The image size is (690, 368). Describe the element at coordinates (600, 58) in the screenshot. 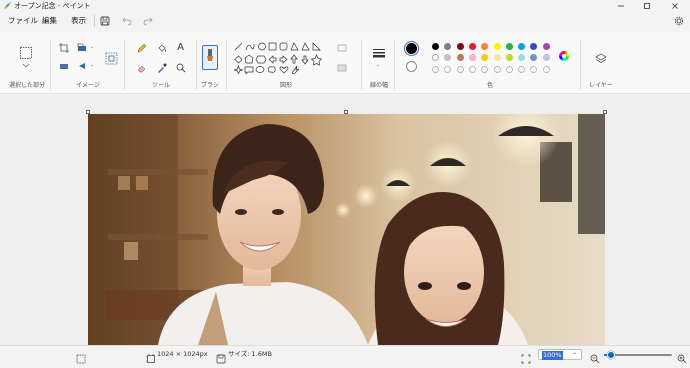

I see `layers-button` at that location.